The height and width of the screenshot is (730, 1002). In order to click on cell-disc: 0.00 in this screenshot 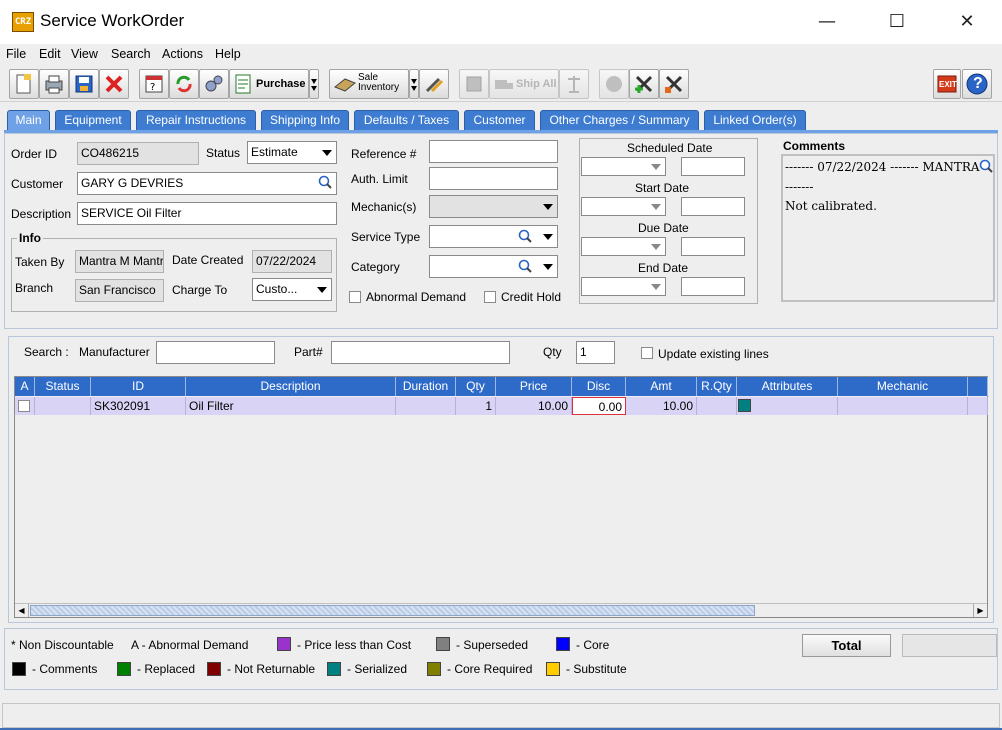, I will do `click(599, 406)`.